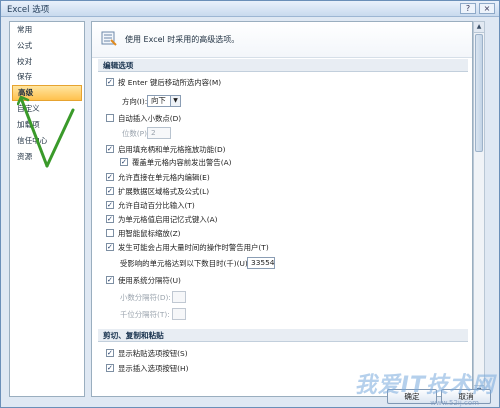 The image size is (500, 408). What do you see at coordinates (47, 209) in the screenshot?
I see `options-sidebar: 常用 公式 校对 保存 高级 自定义 加载项 信任中心 资源` at bounding box center [47, 209].